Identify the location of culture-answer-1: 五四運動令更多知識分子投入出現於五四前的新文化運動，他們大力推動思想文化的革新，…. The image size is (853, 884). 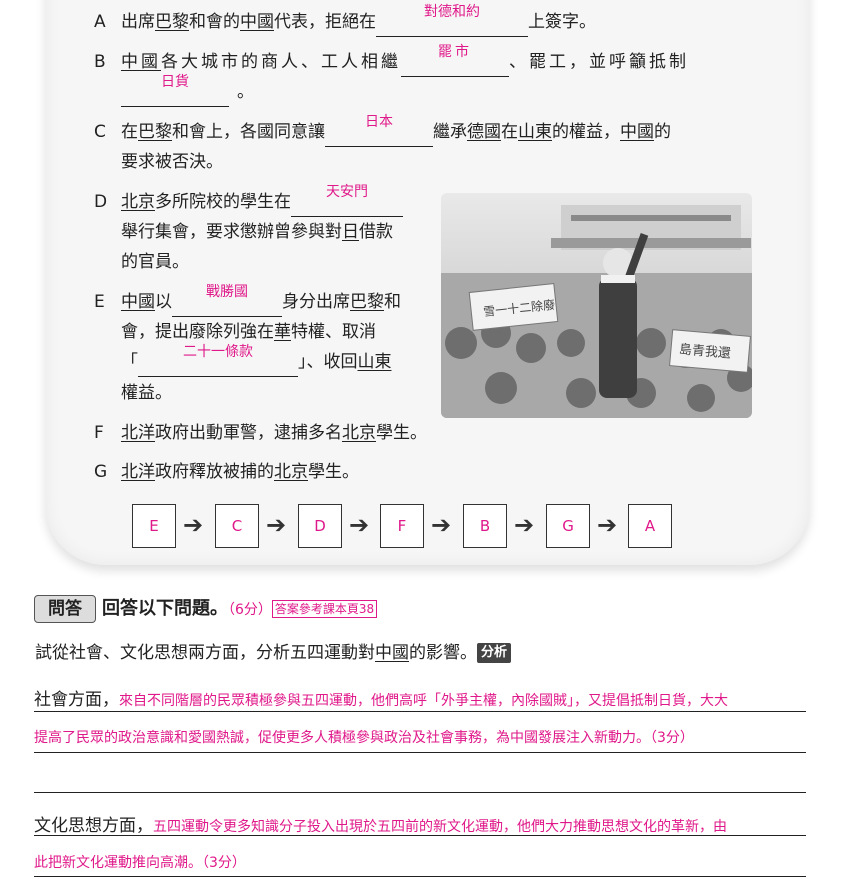
(440, 827).